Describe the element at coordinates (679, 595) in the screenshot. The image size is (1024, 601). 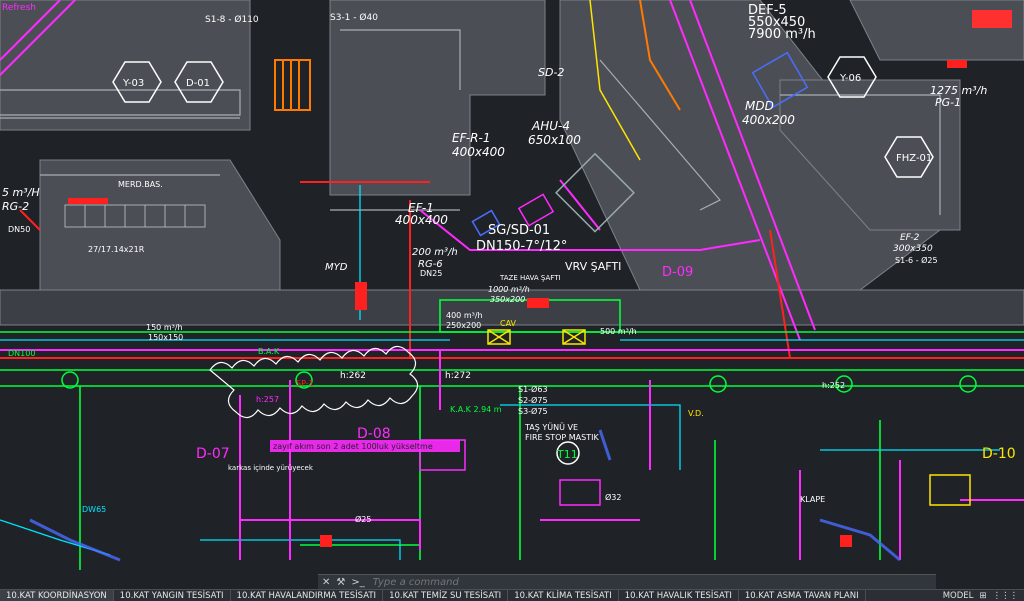
I see `tab-havalik: 10.KAT HAVALIK TESİSATI` at that location.